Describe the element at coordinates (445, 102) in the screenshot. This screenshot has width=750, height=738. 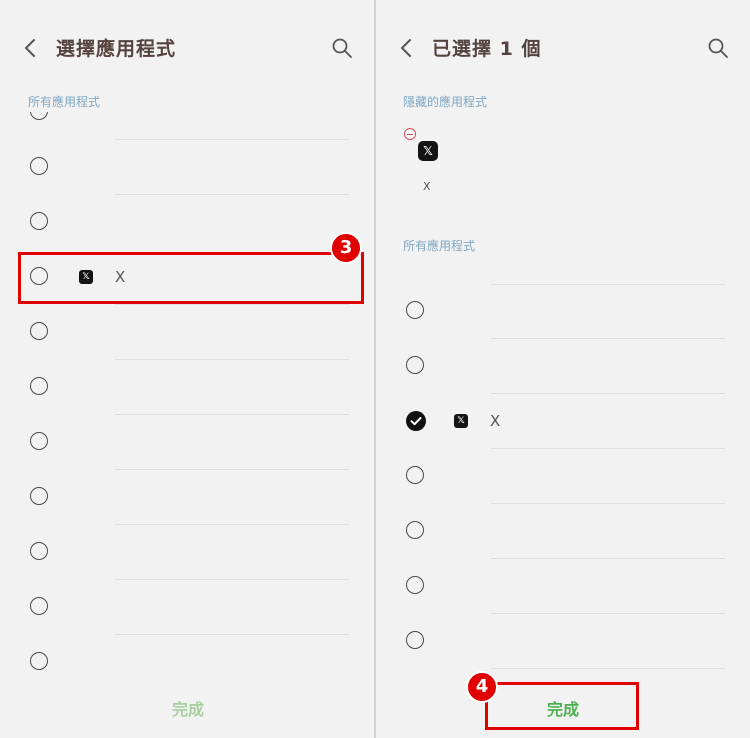
I see `section-label-hidden-apps: 隱藏的應用程式` at that location.